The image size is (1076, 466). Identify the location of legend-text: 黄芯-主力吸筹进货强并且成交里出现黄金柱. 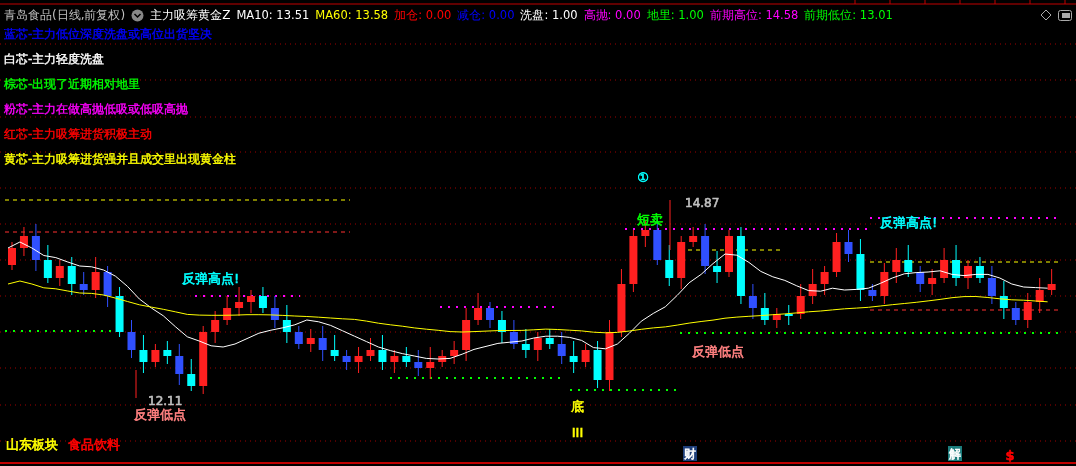
(120, 159).